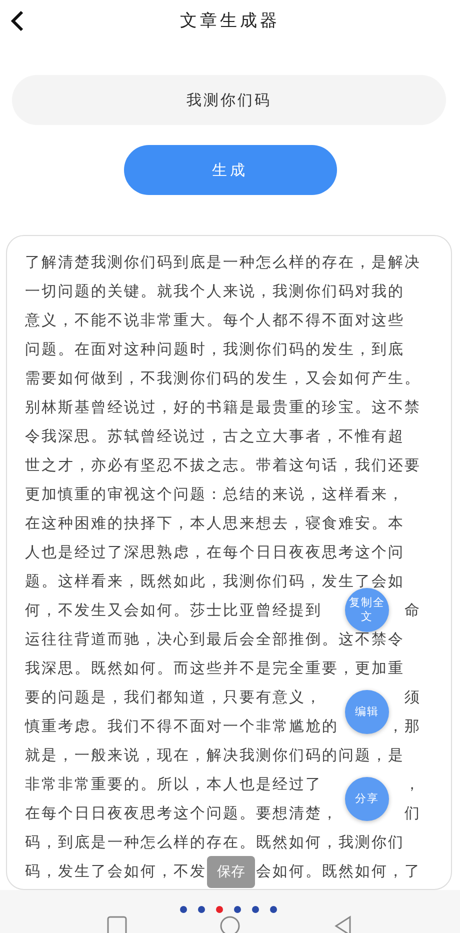 The image size is (460, 933). Describe the element at coordinates (412, 610) in the screenshot. I see `article-text-line: 命` at that location.